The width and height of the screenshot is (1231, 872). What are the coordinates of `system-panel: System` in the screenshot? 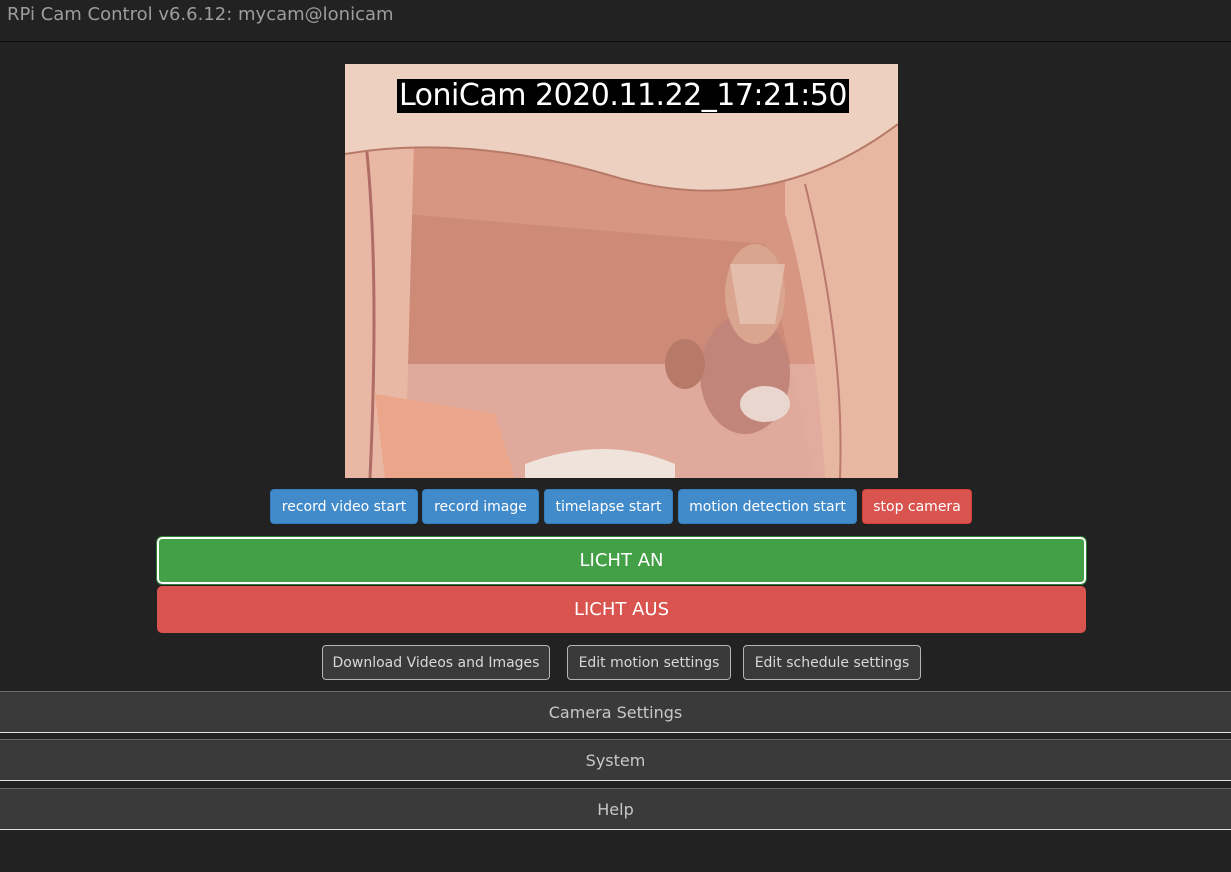 It's located at (615, 760).